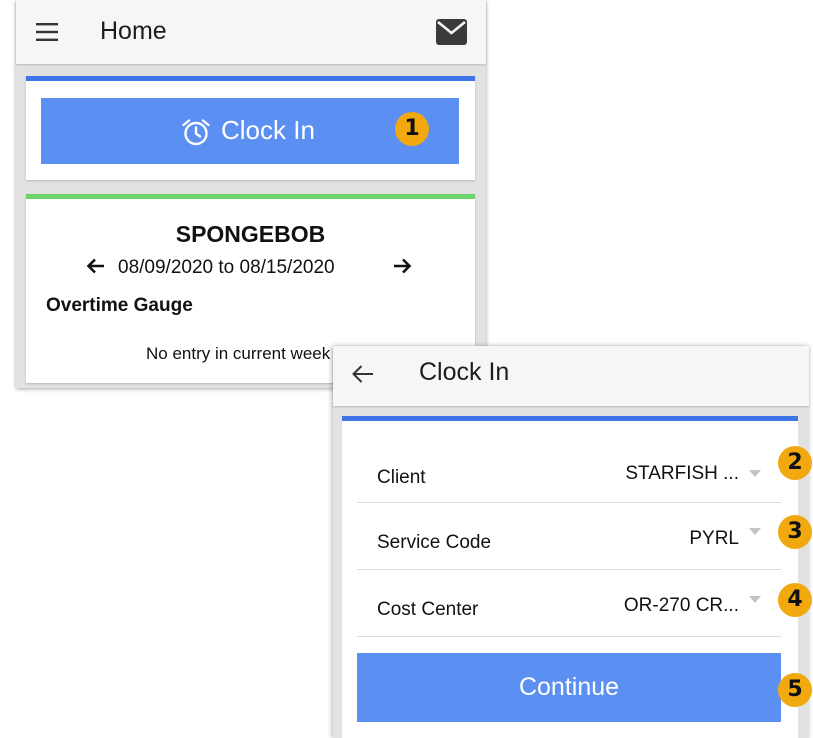 This screenshot has width=813, height=738. Describe the element at coordinates (401, 477) in the screenshot. I see `client-label: Client` at that location.